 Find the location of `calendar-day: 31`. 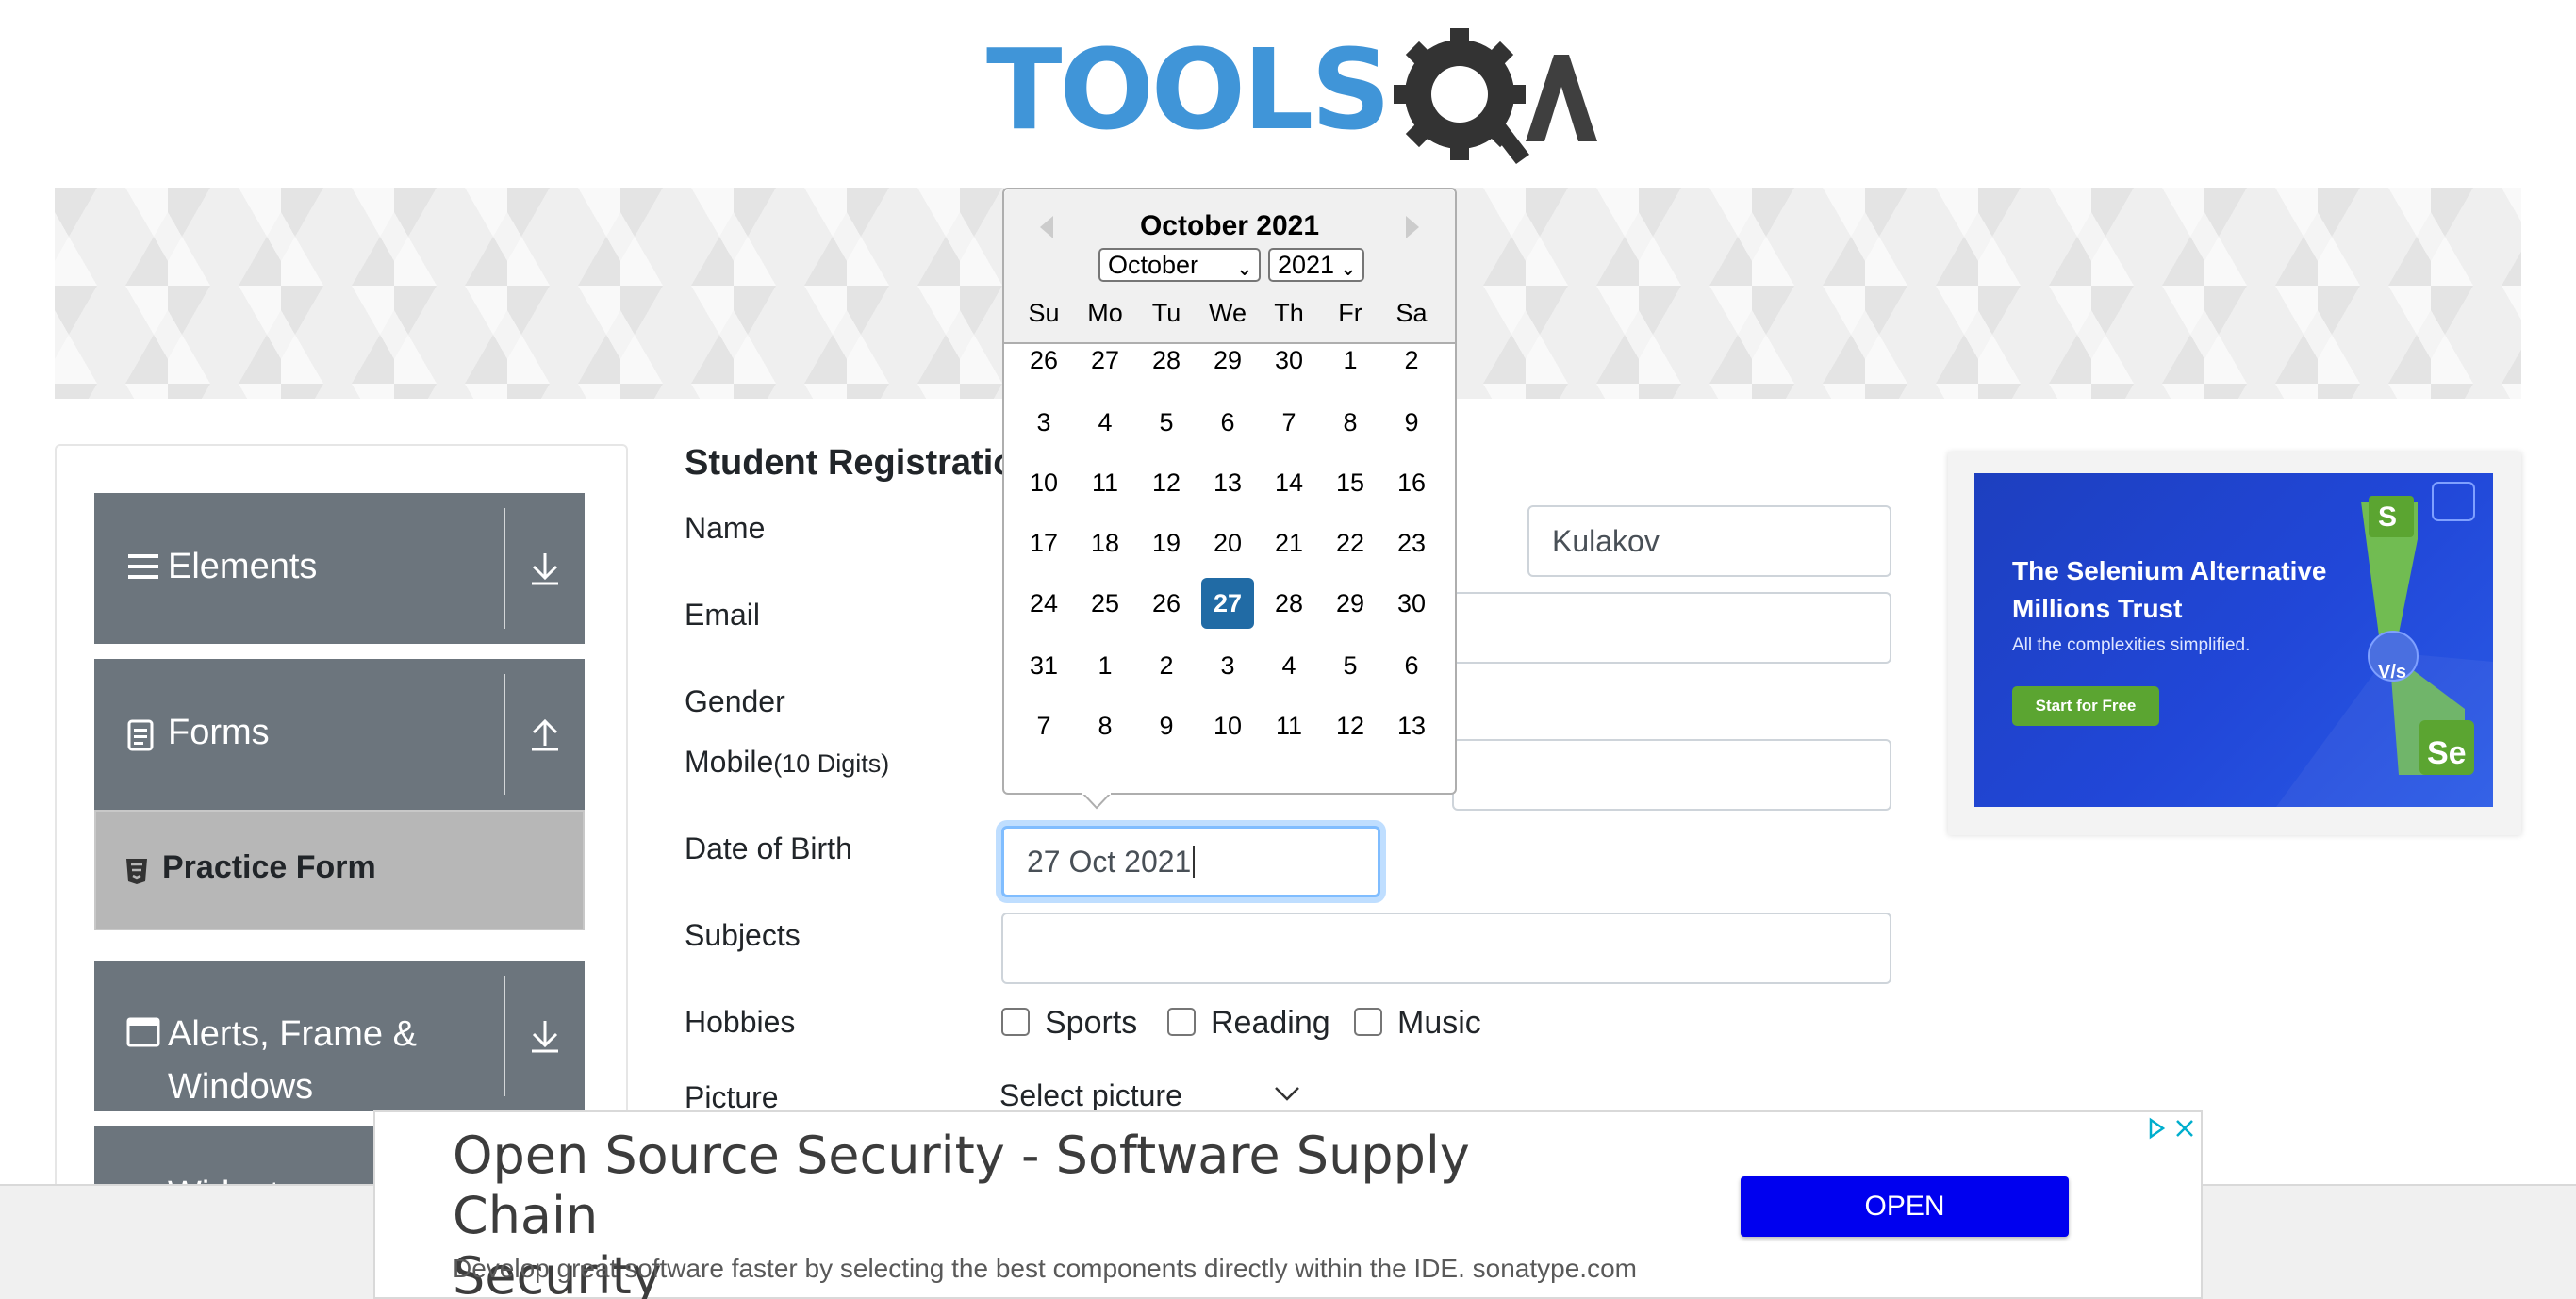

calendar-day: 31 is located at coordinates (1043, 665).